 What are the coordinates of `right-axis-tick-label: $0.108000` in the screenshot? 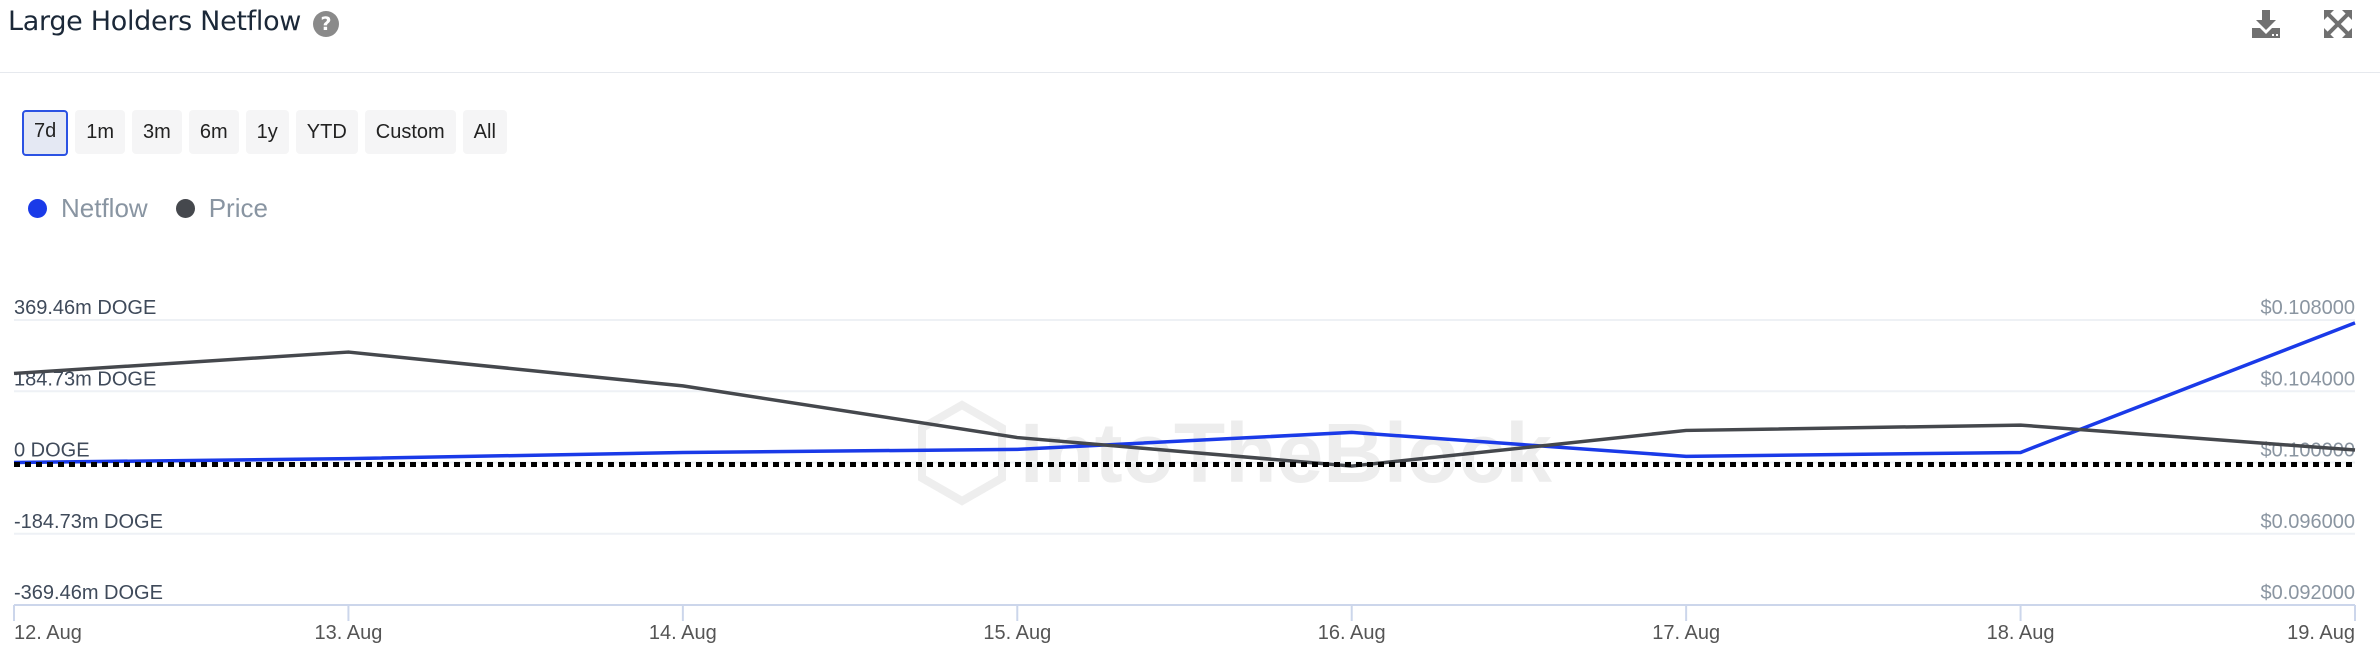 It's located at (2307, 308).